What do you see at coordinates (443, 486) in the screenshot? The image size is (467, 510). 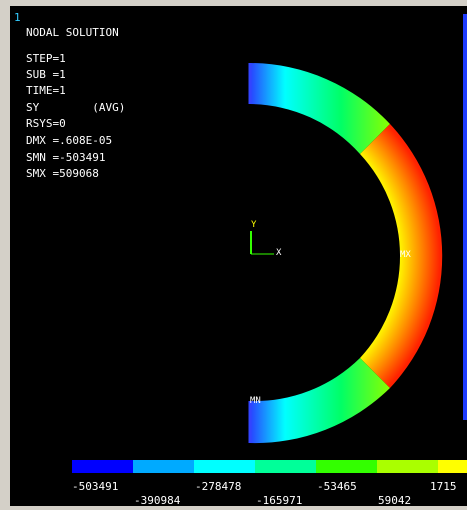 I see `legend-label: 1715` at bounding box center [443, 486].